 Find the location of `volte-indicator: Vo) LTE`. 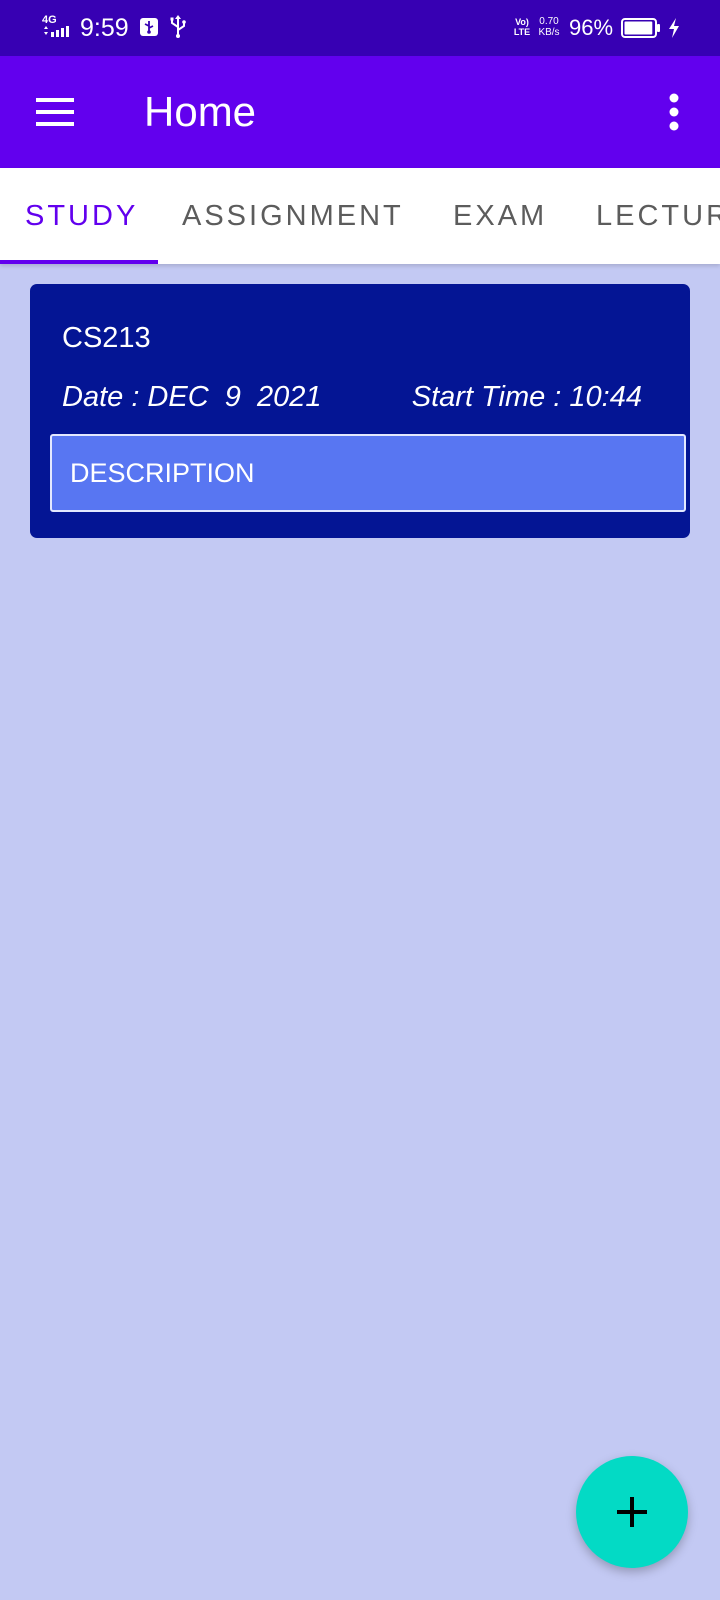

volte-indicator: Vo) LTE is located at coordinates (522, 27).